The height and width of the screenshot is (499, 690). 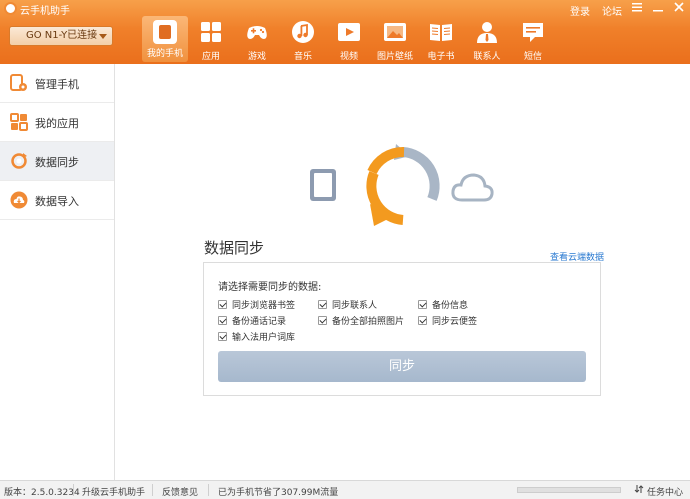 I want to click on option-label: 备份全部拍照图片, so click(x=368, y=322).